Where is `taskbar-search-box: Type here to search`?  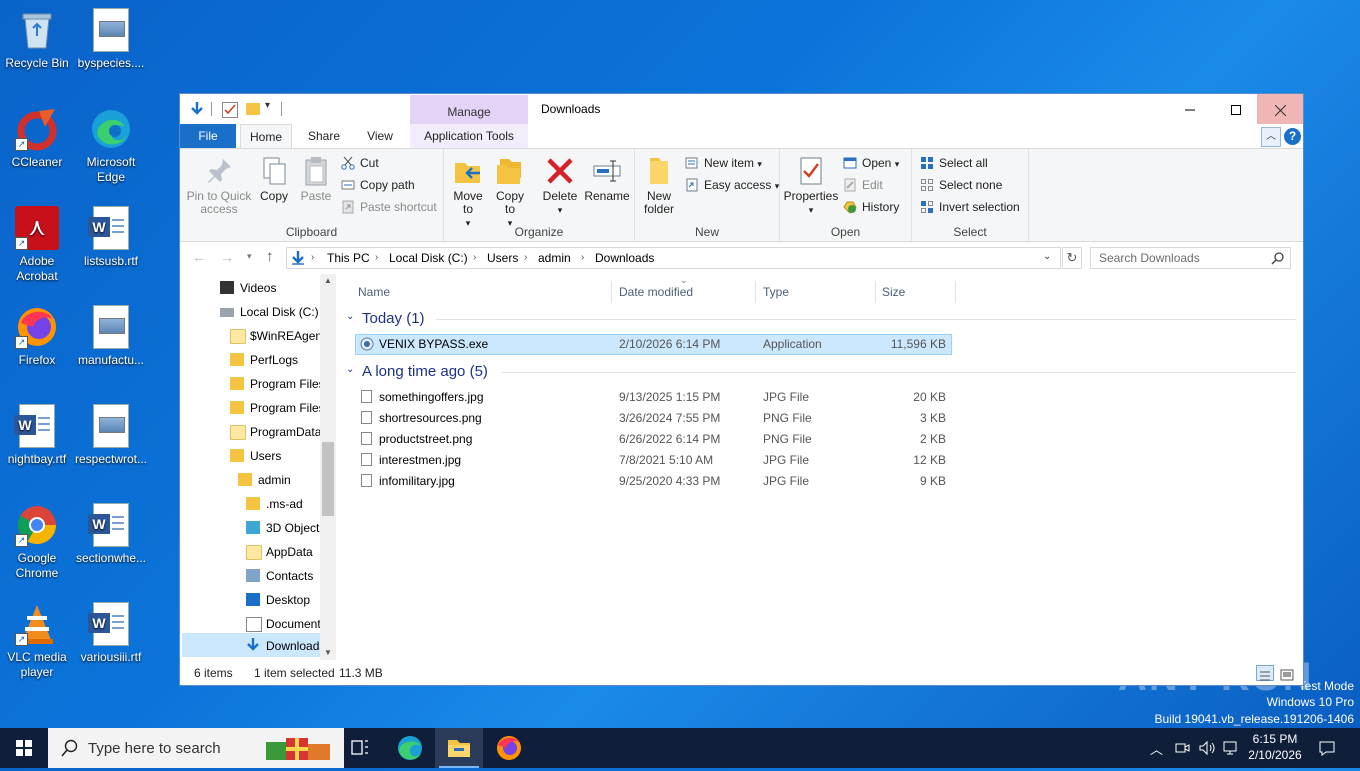 taskbar-search-box: Type here to search is located at coordinates (196, 748).